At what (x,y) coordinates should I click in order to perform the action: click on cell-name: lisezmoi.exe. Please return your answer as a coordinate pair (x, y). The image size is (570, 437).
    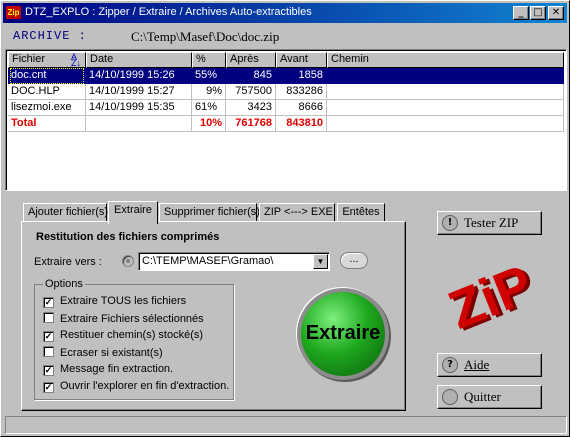
    Looking at the image, I should click on (47, 108).